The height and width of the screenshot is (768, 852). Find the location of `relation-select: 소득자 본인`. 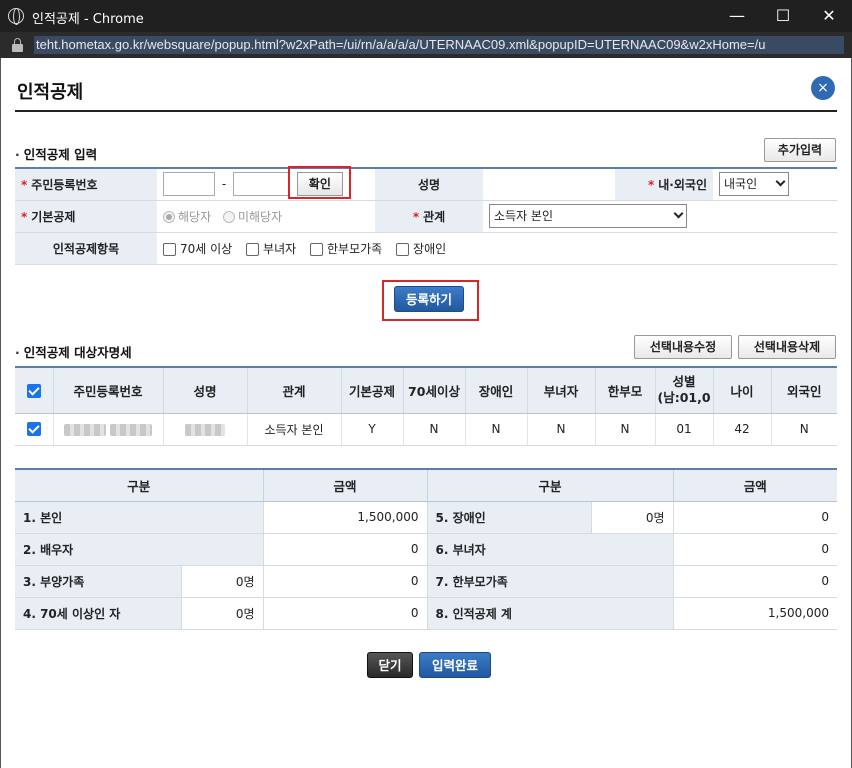

relation-select: 소득자 본인 is located at coordinates (588, 216).